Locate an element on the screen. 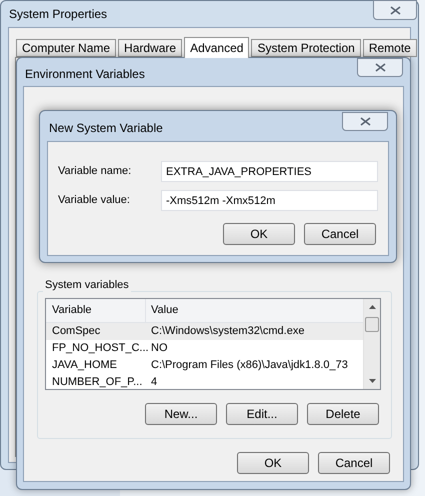 The image size is (425, 496). field-label: Variable value: is located at coordinates (94, 200).